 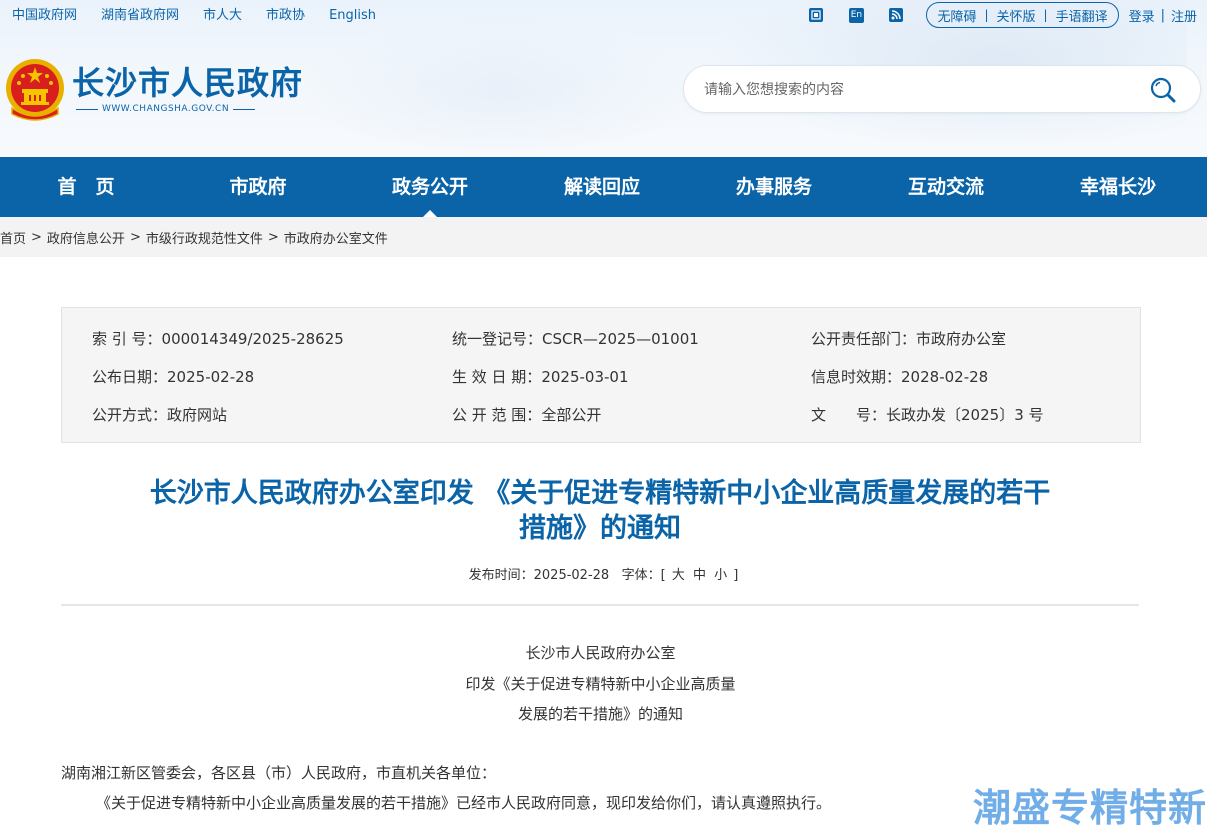 What do you see at coordinates (909, 339) in the screenshot?
I see `info-department: 公开责任部门：市政府办公室` at bounding box center [909, 339].